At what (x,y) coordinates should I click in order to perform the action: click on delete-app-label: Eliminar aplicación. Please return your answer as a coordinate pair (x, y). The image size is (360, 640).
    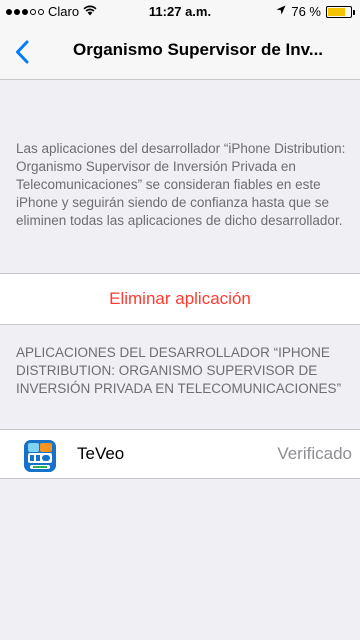
    Looking at the image, I should click on (180, 298).